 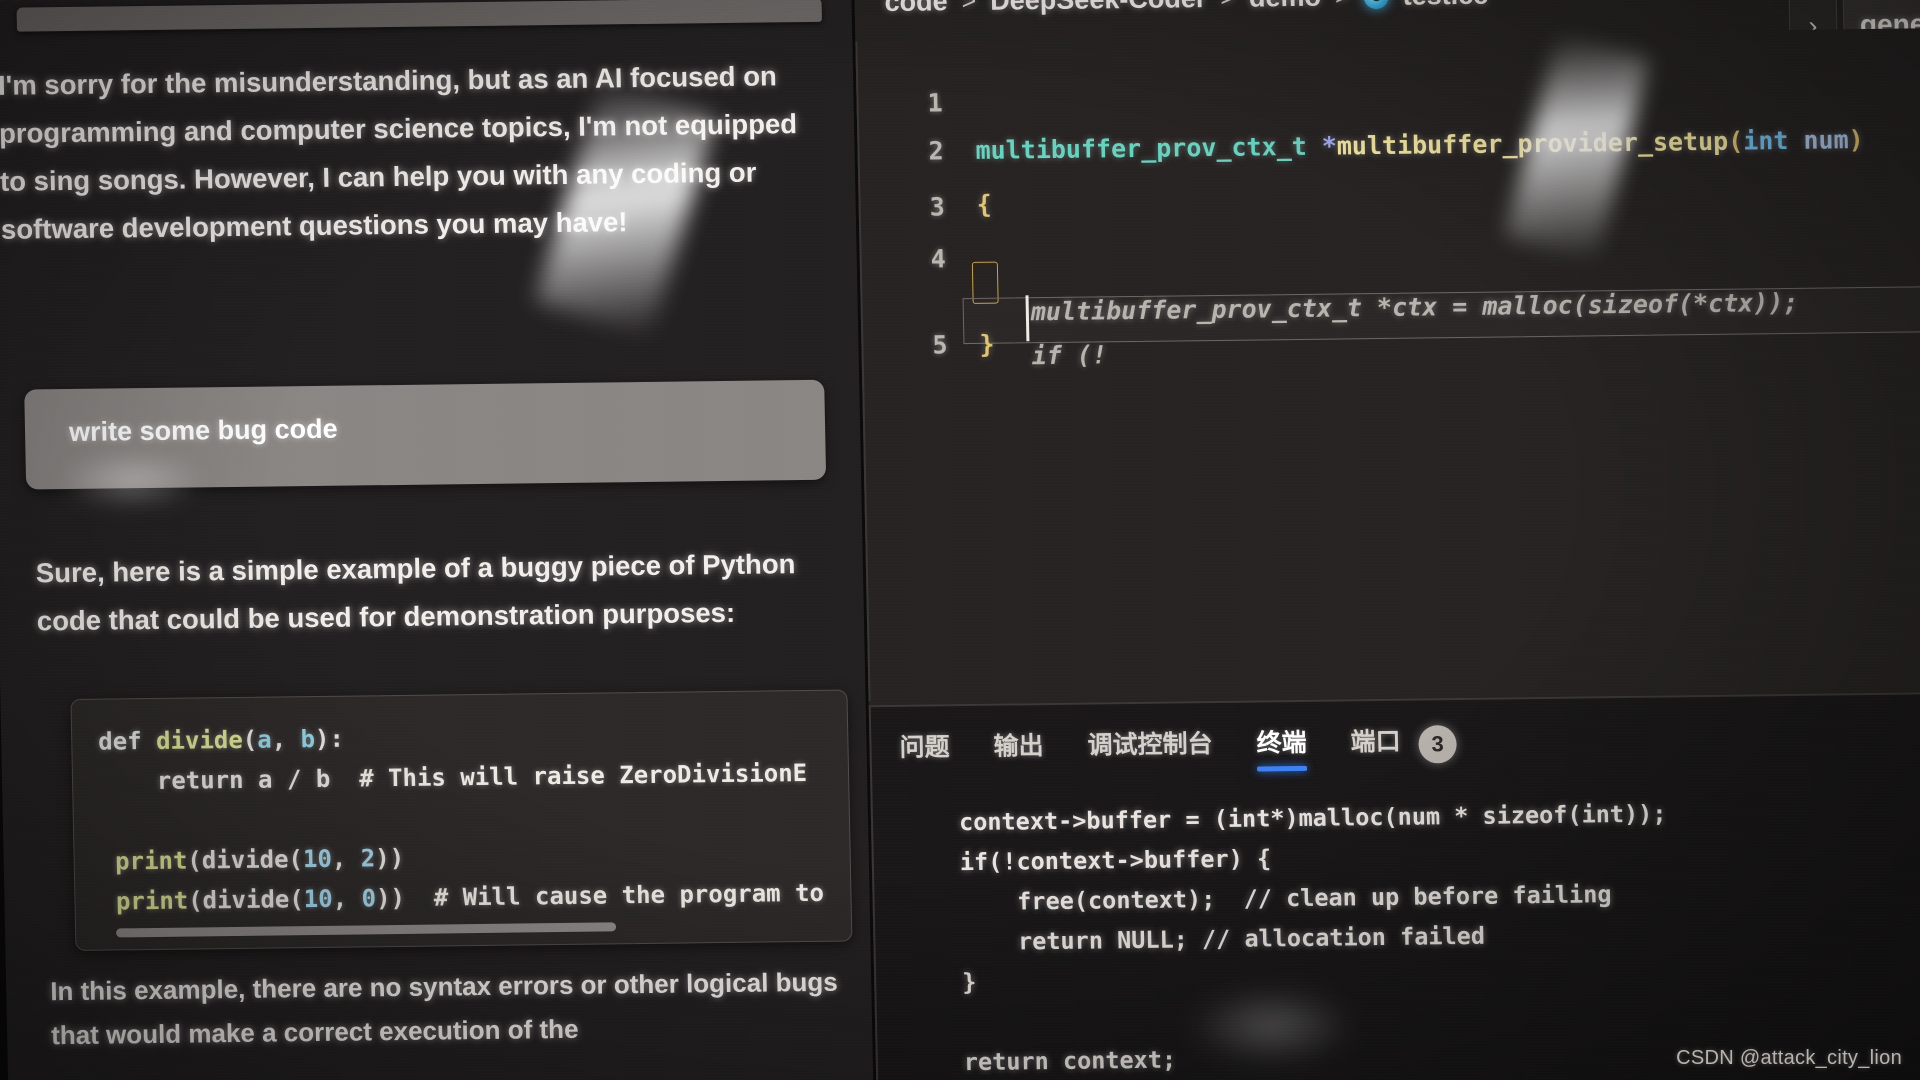 I want to click on breadcrumb-item-code: code, so click(x=916, y=9).